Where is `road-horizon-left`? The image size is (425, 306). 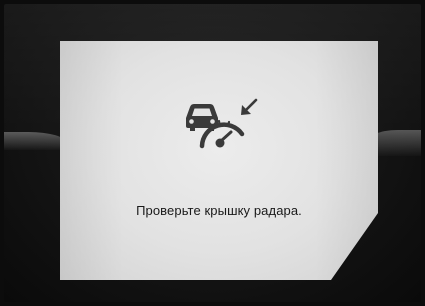
road-horizon-left is located at coordinates (35, 141).